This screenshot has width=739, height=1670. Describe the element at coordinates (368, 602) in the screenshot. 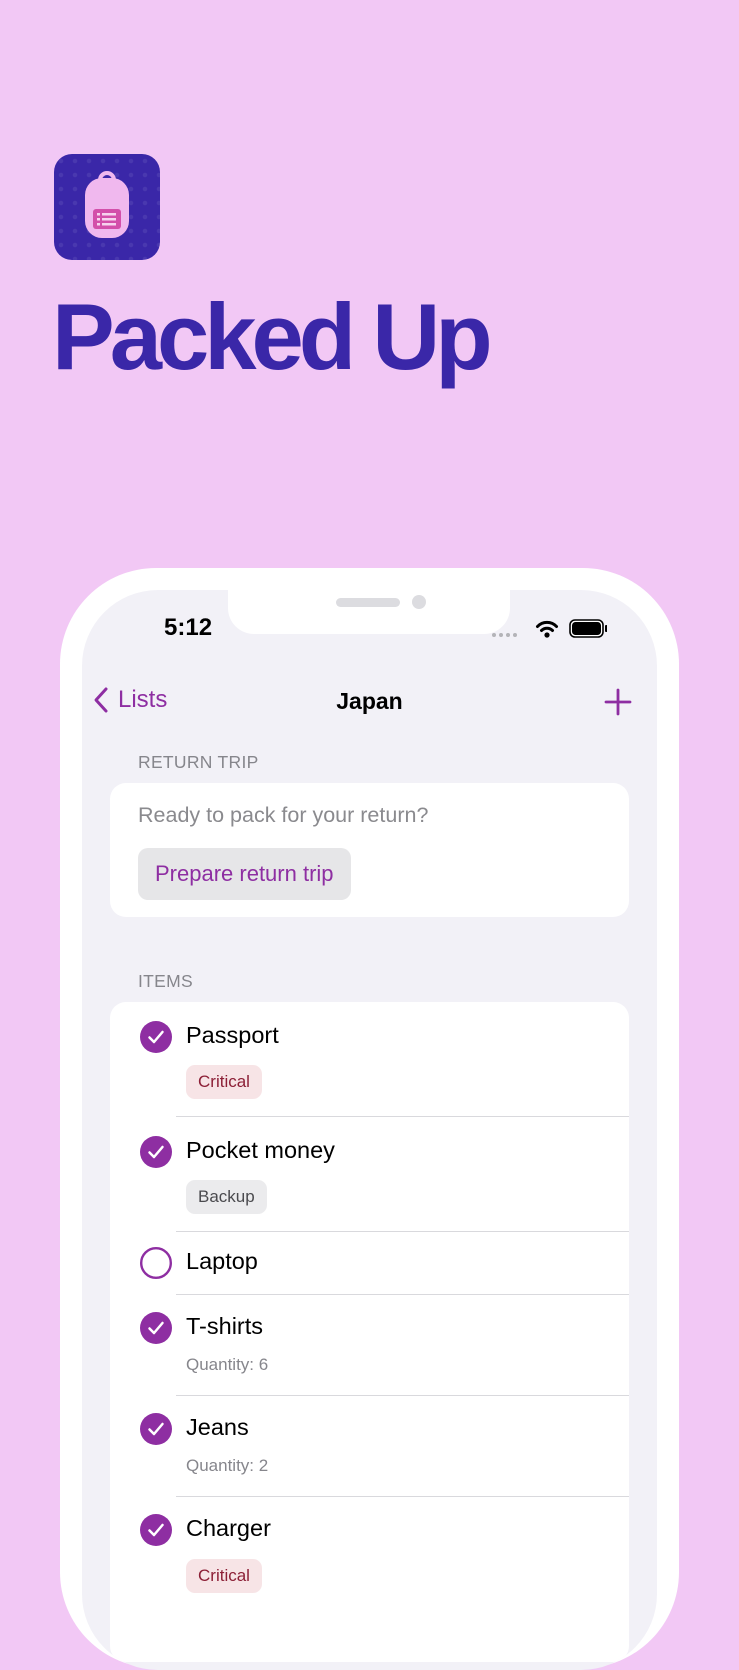

I see `speaker` at that location.